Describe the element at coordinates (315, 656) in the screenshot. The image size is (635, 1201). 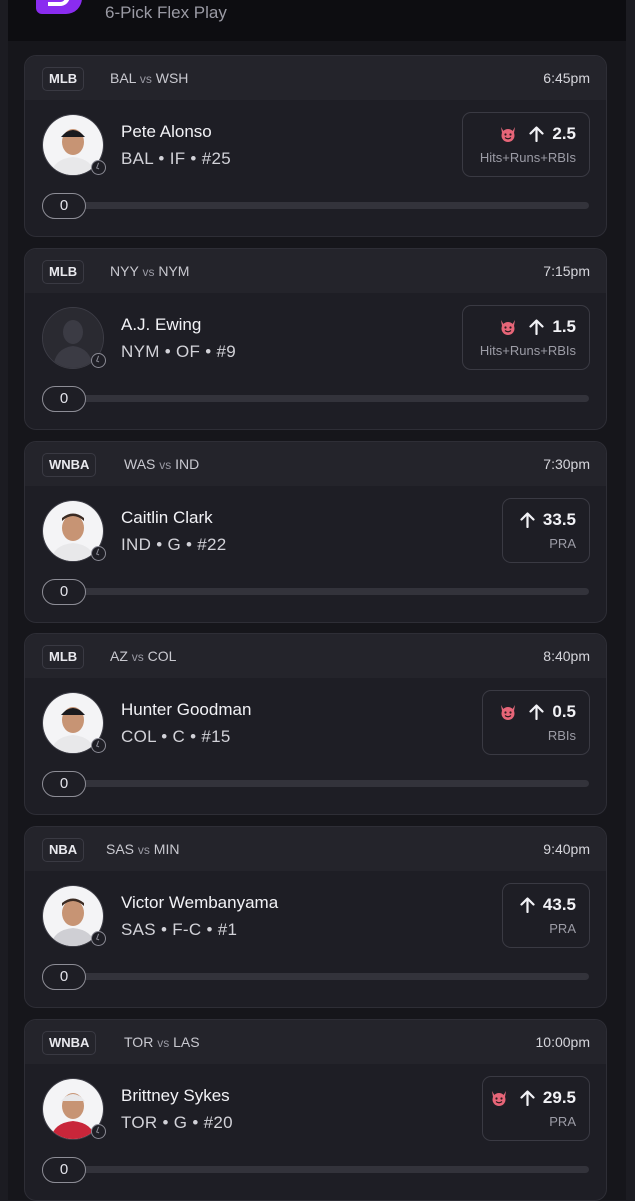
I see `game-header: MLB AZ vs COL 8:40pm` at that location.